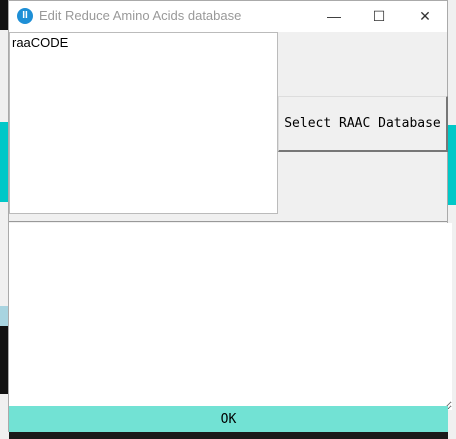 The image size is (456, 439). Describe the element at coordinates (334, 16) in the screenshot. I see `minimize-button: —` at that location.